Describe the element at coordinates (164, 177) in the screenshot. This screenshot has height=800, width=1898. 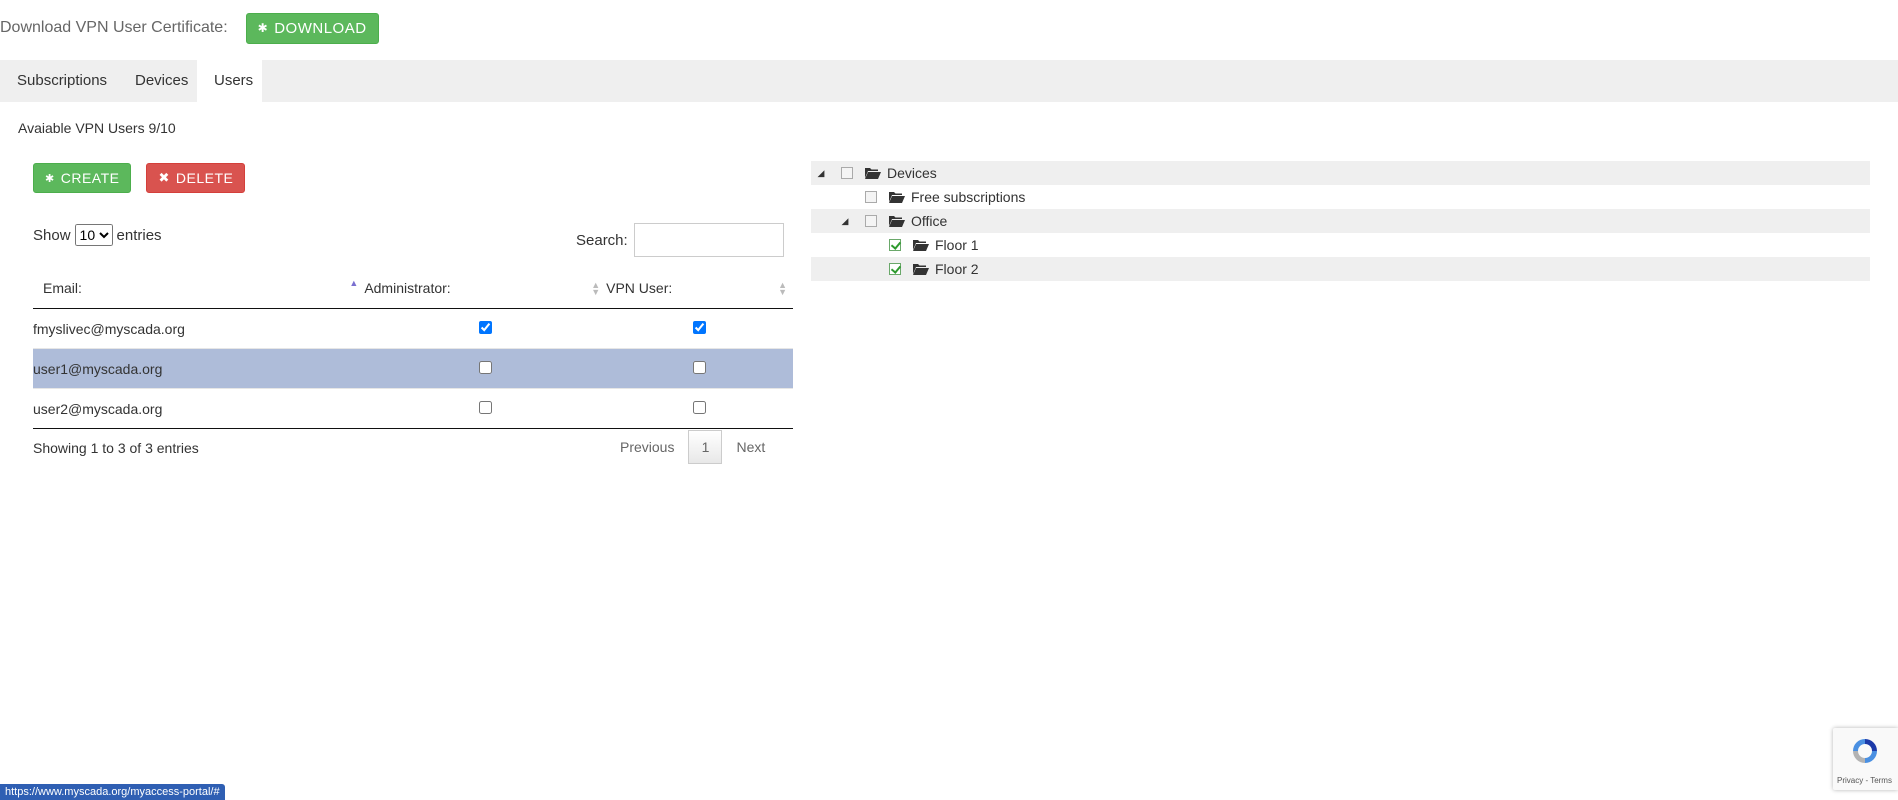
I see `close-icon: ✖` at that location.